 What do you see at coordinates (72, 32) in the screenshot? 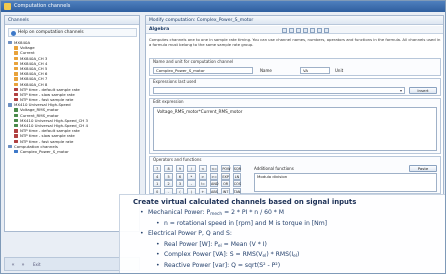
I see `help-link: Help on computation channels` at bounding box center [72, 32].